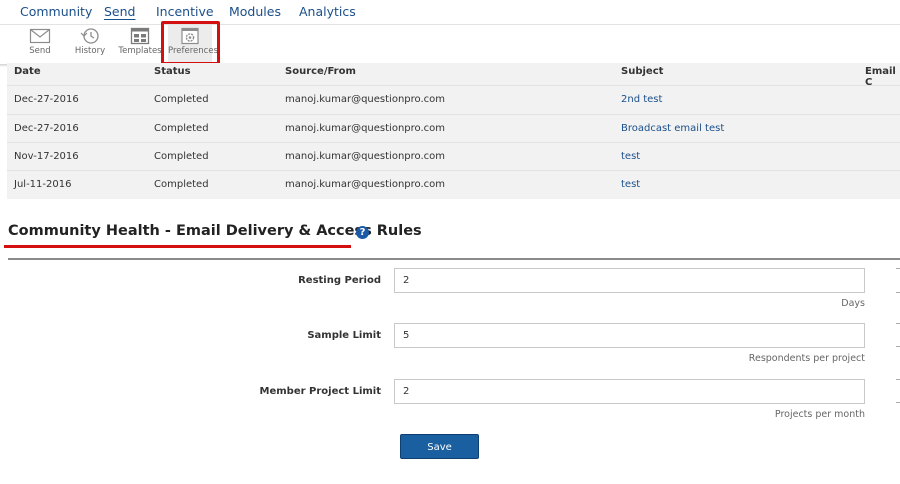 This screenshot has width=900, height=484. I want to click on toolbar-send-button: Send, so click(40, 44).